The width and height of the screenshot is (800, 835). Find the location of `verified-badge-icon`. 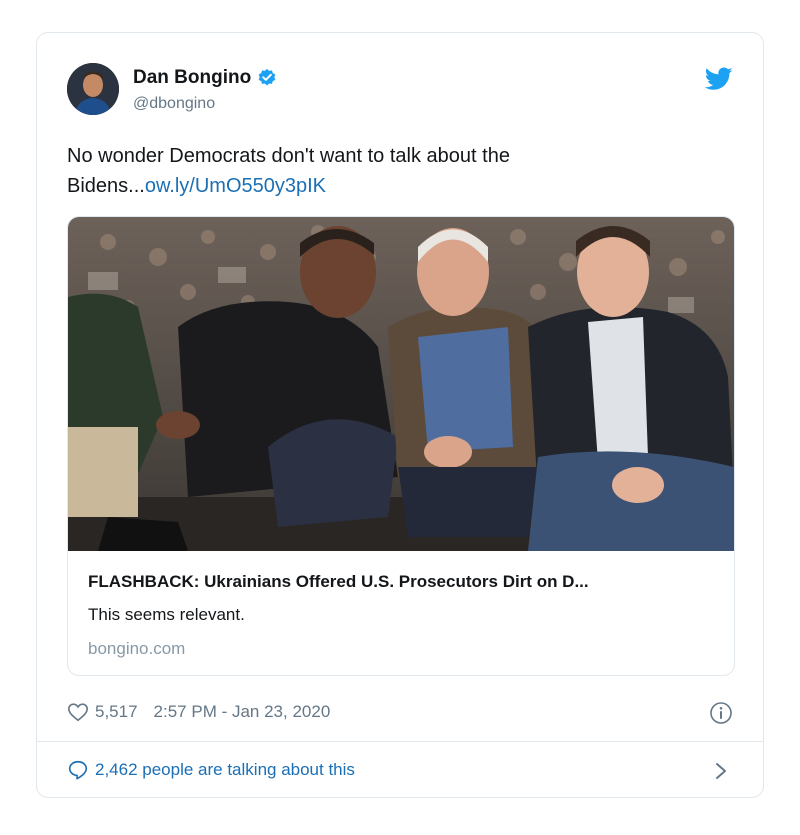

verified-badge-icon is located at coordinates (267, 78).